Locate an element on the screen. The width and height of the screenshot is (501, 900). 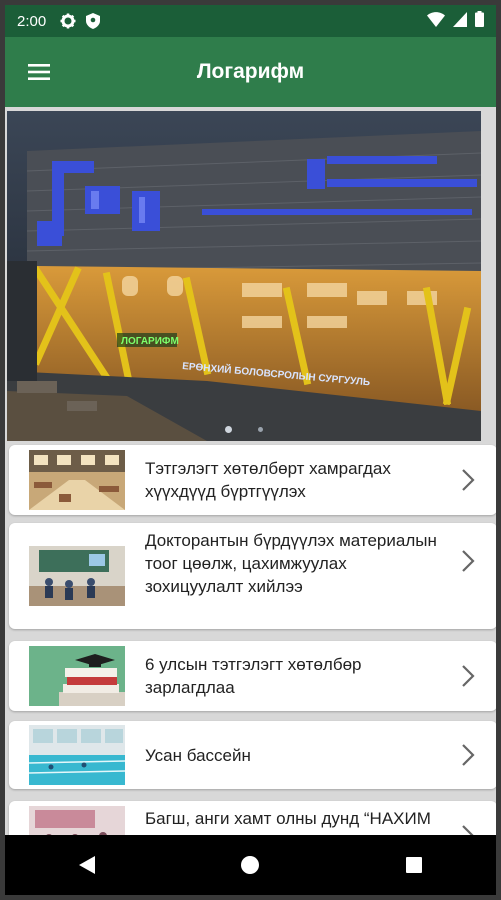
news-title: Усан бассейн is located at coordinates (198, 755).